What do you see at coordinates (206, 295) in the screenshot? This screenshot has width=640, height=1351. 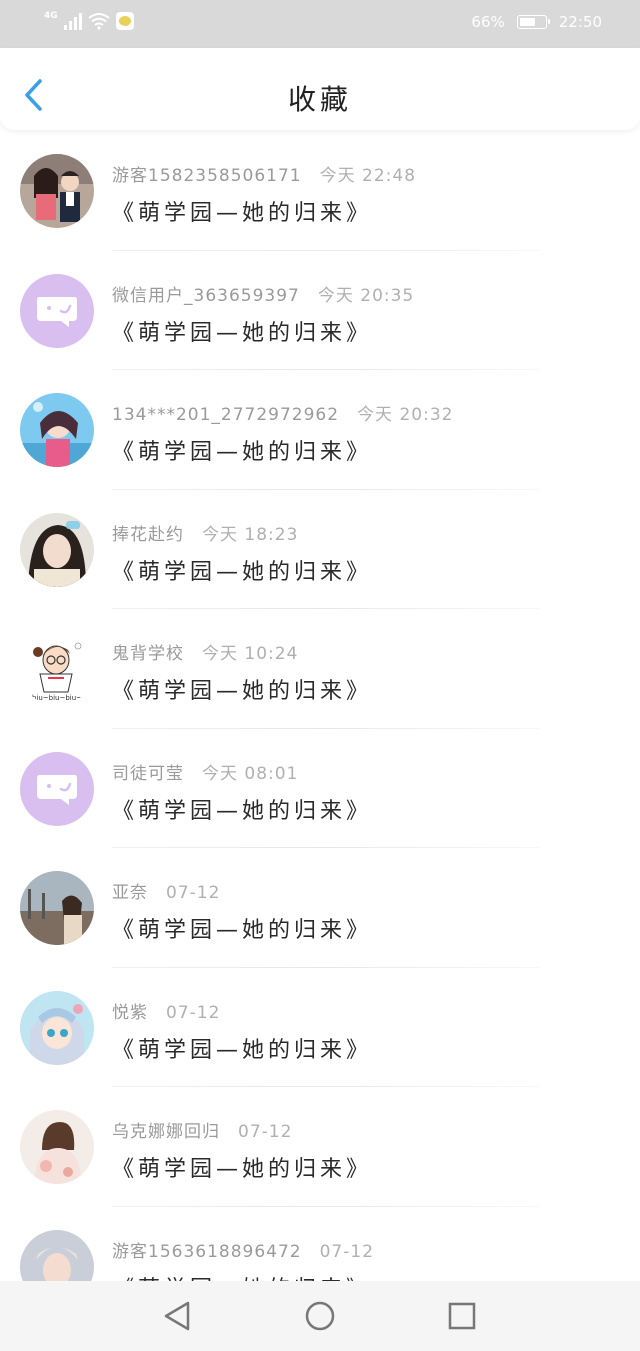 I see `user-name: 微信用户_363659397` at bounding box center [206, 295].